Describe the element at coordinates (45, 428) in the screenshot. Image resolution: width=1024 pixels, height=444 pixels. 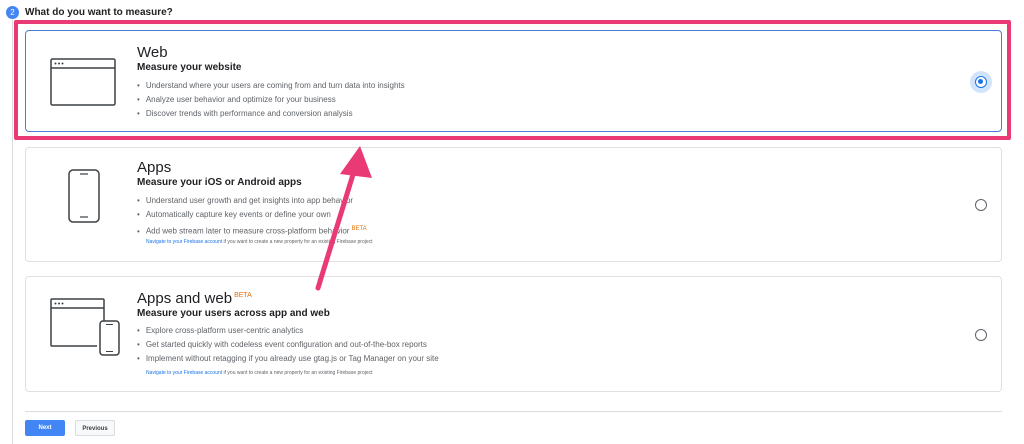
I see `next-button: Next` at that location.